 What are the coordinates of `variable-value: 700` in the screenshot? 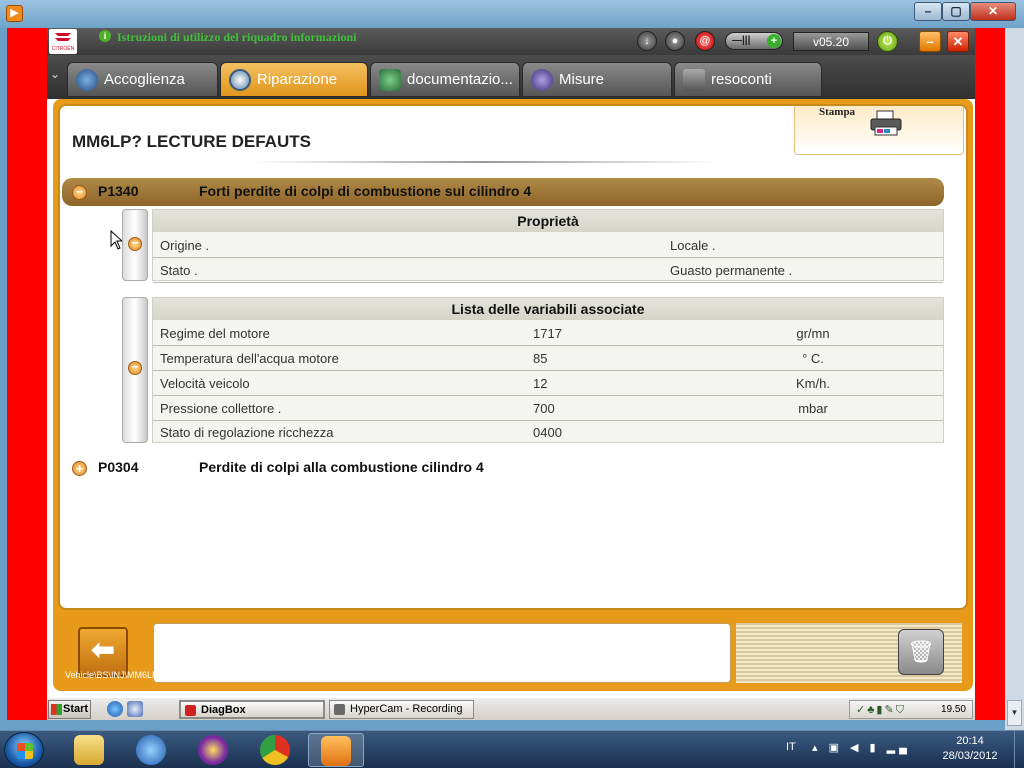 It's located at (544, 408).